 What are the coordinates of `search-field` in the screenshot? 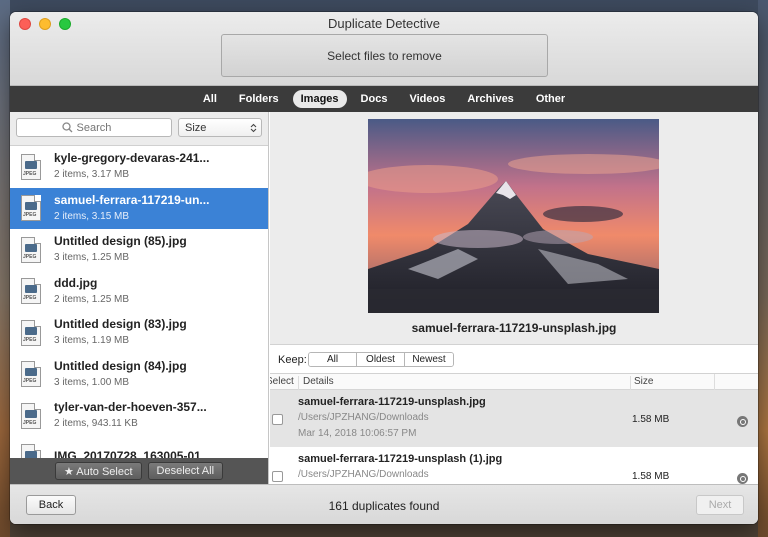 It's located at (94, 127).